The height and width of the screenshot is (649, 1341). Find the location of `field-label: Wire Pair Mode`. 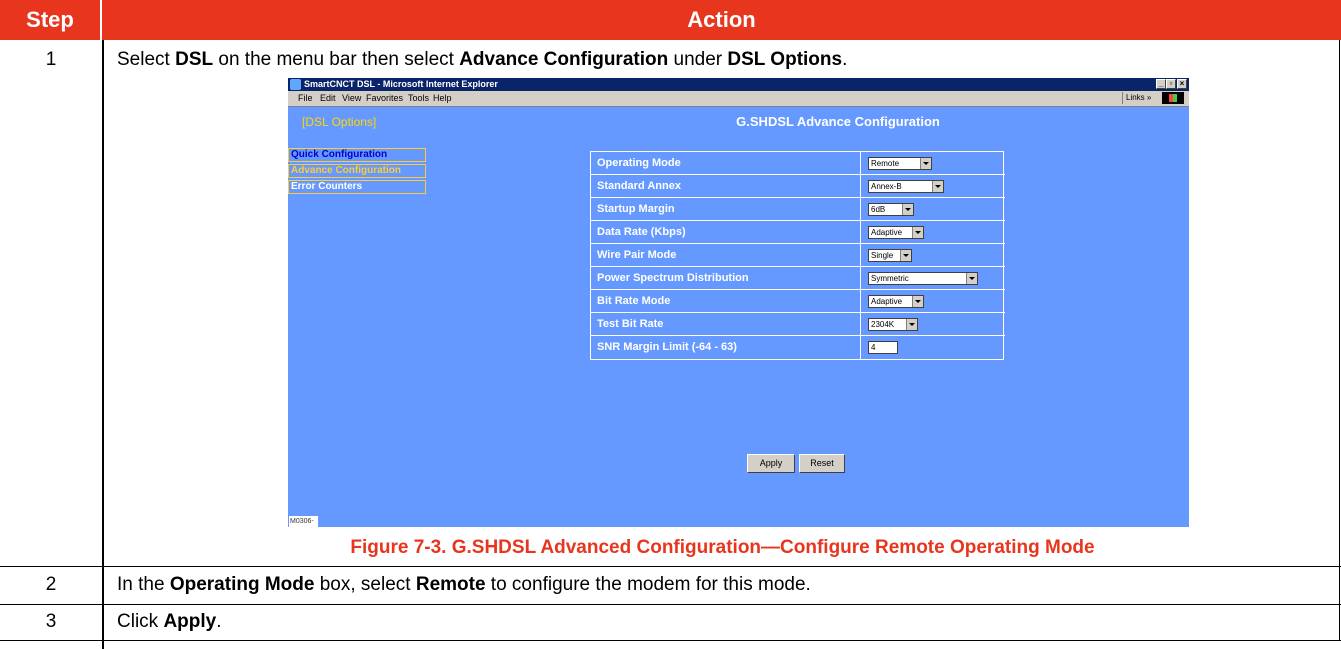

field-label: Wire Pair Mode is located at coordinates (726, 255).